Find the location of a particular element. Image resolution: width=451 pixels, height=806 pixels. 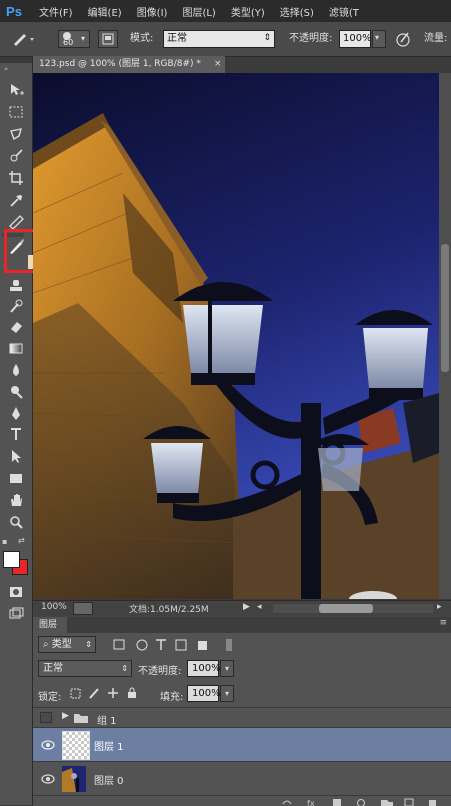

shape-tool is located at coordinates (16, 478).